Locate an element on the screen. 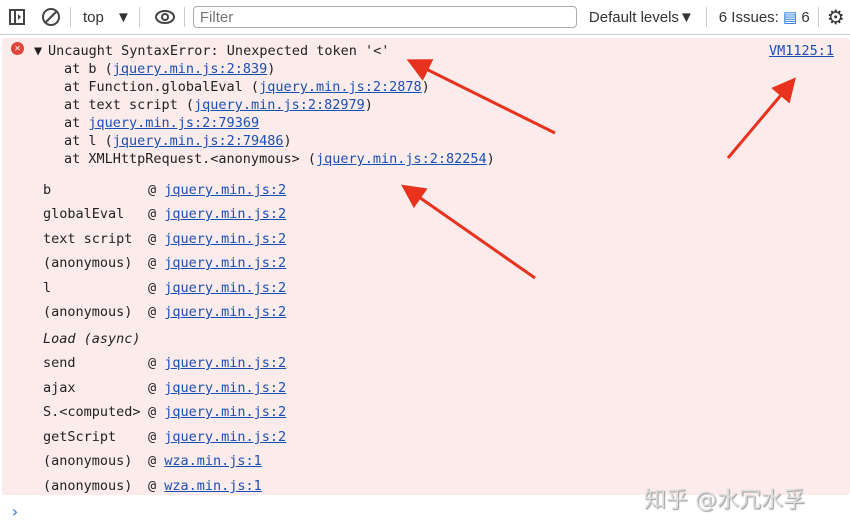 This screenshot has width=850, height=532. source-link: jquery.min.js:2:79486 is located at coordinates (198, 141).